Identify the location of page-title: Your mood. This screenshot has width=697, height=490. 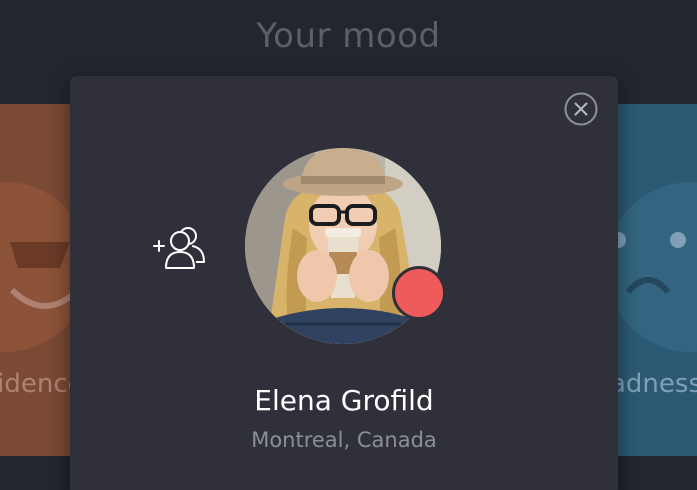
(348, 36).